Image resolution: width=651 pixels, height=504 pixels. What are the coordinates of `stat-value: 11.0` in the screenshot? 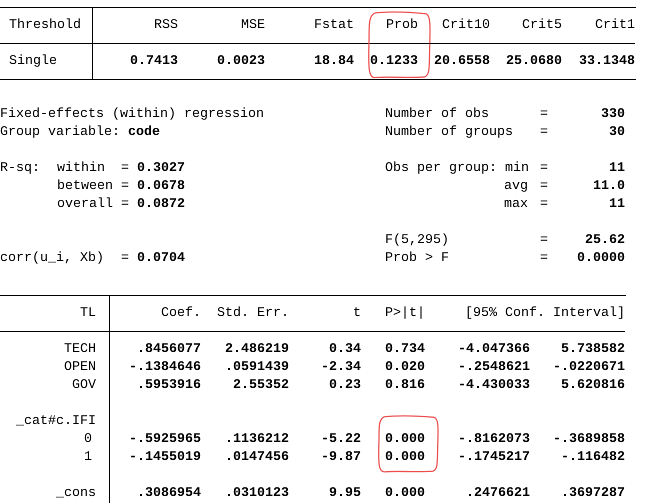 It's located at (609, 187).